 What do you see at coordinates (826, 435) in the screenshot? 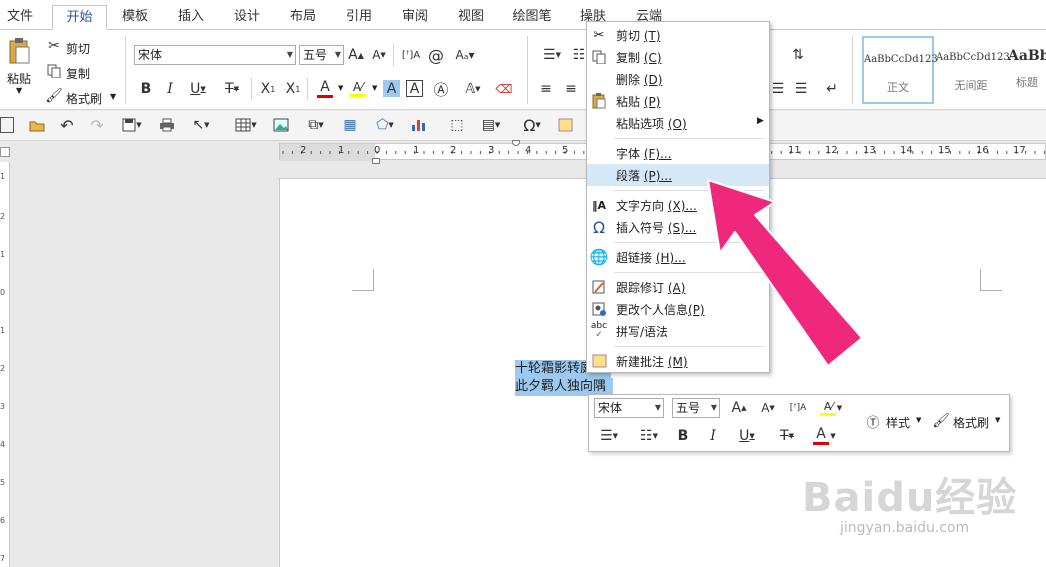
I see `font-color-icon: A ▼` at bounding box center [826, 435].